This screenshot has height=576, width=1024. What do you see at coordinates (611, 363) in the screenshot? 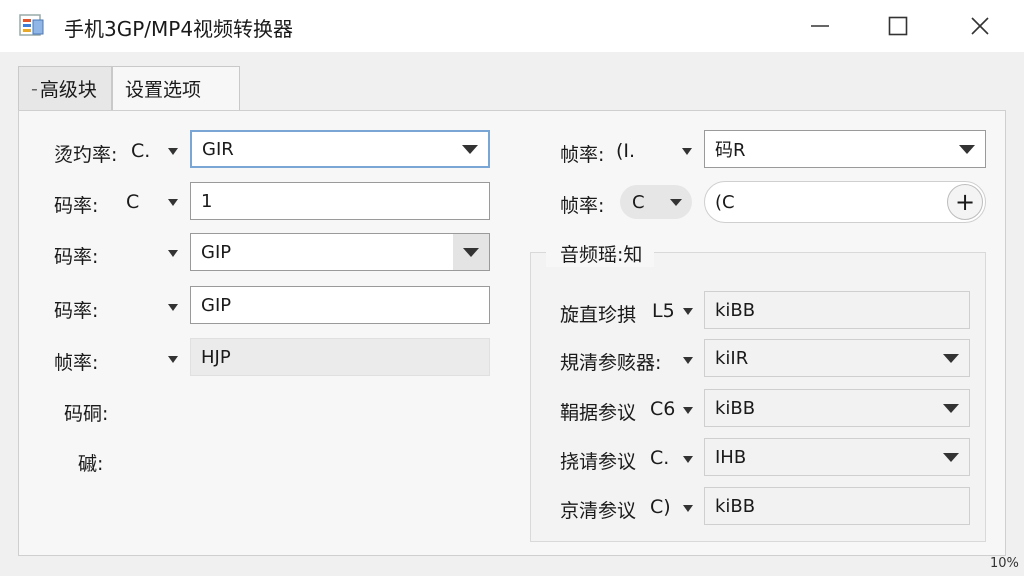
I see `field-label: 規清参赅器:` at bounding box center [611, 363].